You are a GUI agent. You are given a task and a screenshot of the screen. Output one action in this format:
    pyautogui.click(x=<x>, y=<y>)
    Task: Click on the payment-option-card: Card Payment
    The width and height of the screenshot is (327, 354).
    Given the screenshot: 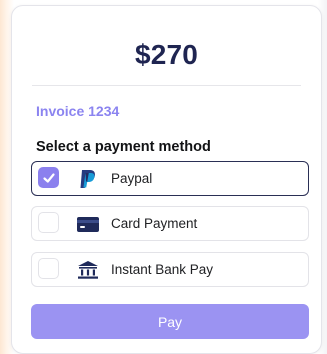 What is the action you would take?
    pyautogui.click(x=170, y=223)
    